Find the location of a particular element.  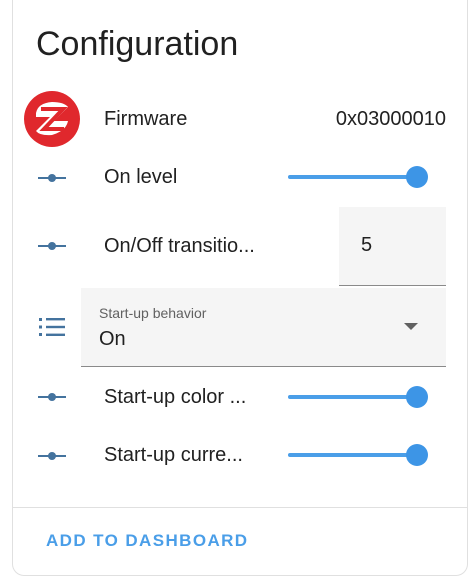

start-up-current-slider is located at coordinates (358, 455).